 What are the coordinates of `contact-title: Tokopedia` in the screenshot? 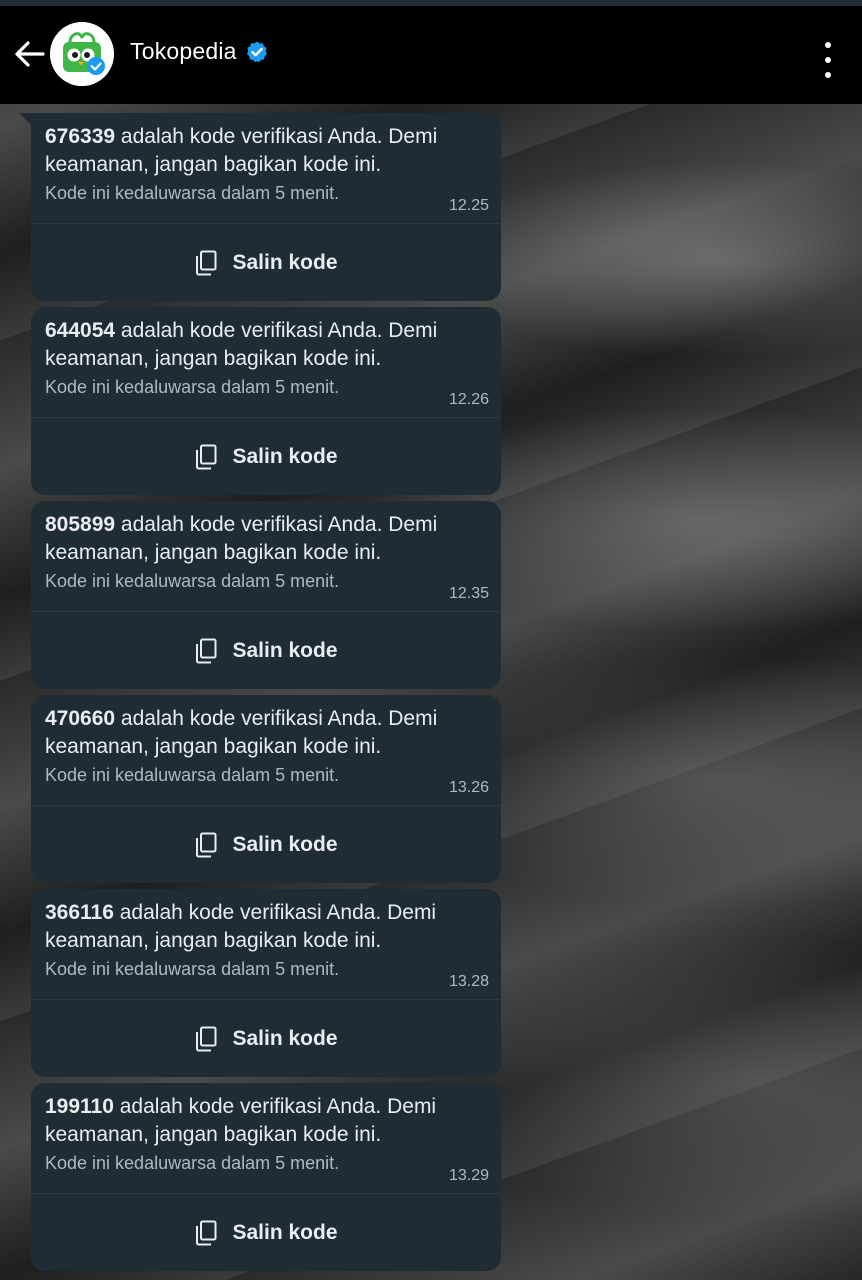 It's located at (199, 51).